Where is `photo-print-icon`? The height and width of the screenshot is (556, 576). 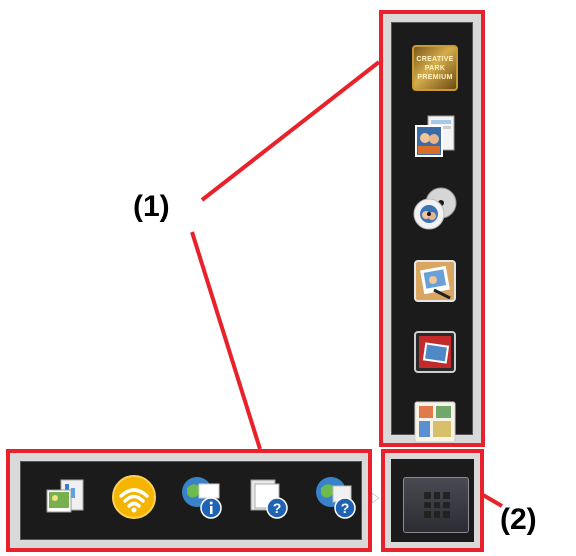 photo-print-icon is located at coordinates (435, 281).